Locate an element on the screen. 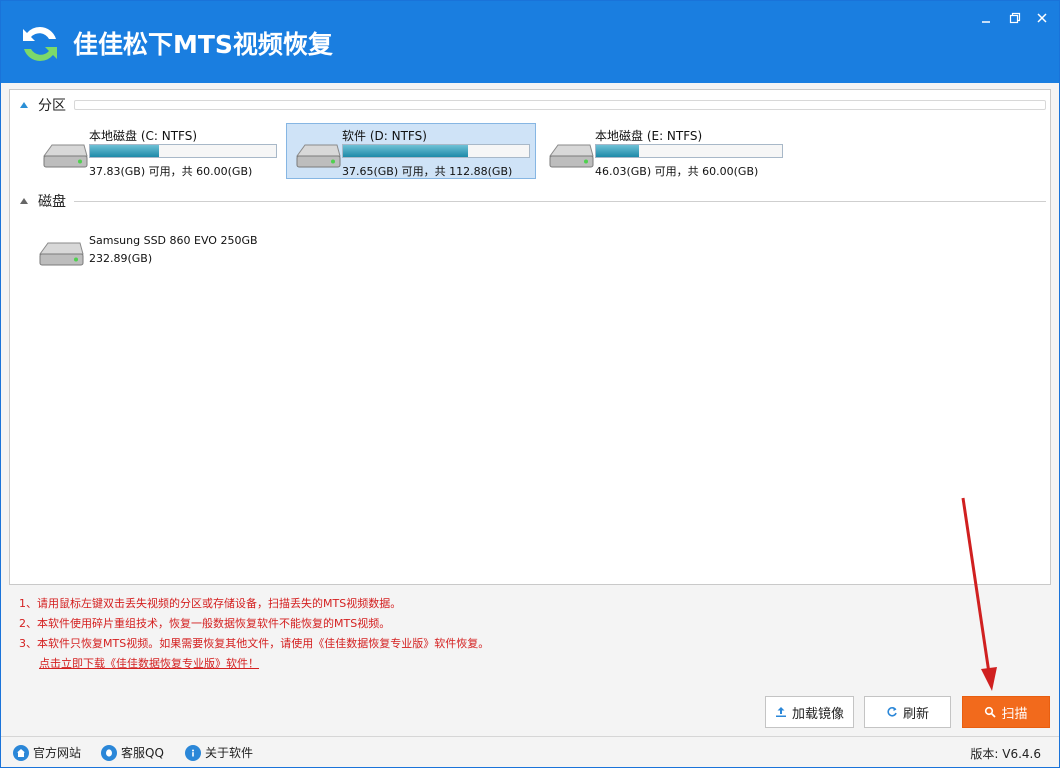  version-text: 版本: V6.4.6 is located at coordinates (1005, 754).